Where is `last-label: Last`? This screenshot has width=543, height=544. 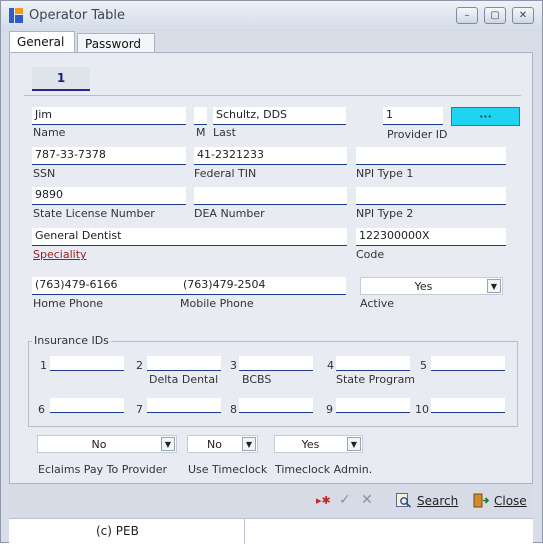 last-label: Last is located at coordinates (224, 132).